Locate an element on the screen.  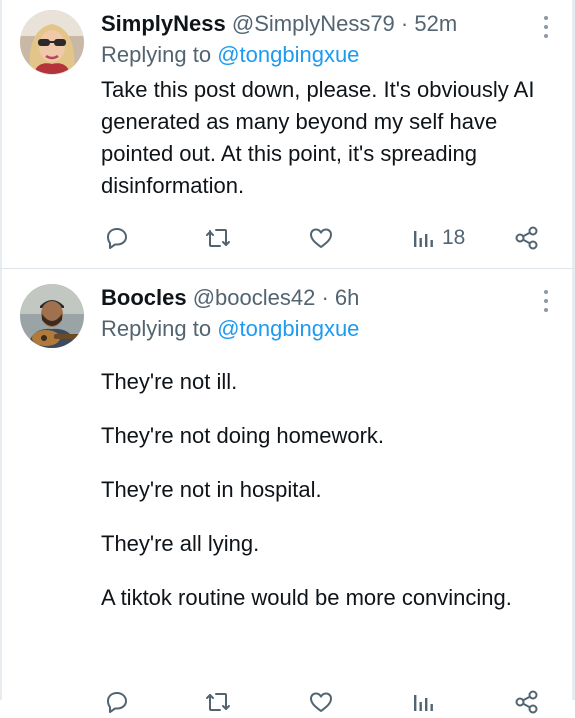
timestamp: 6h is located at coordinates (347, 297).